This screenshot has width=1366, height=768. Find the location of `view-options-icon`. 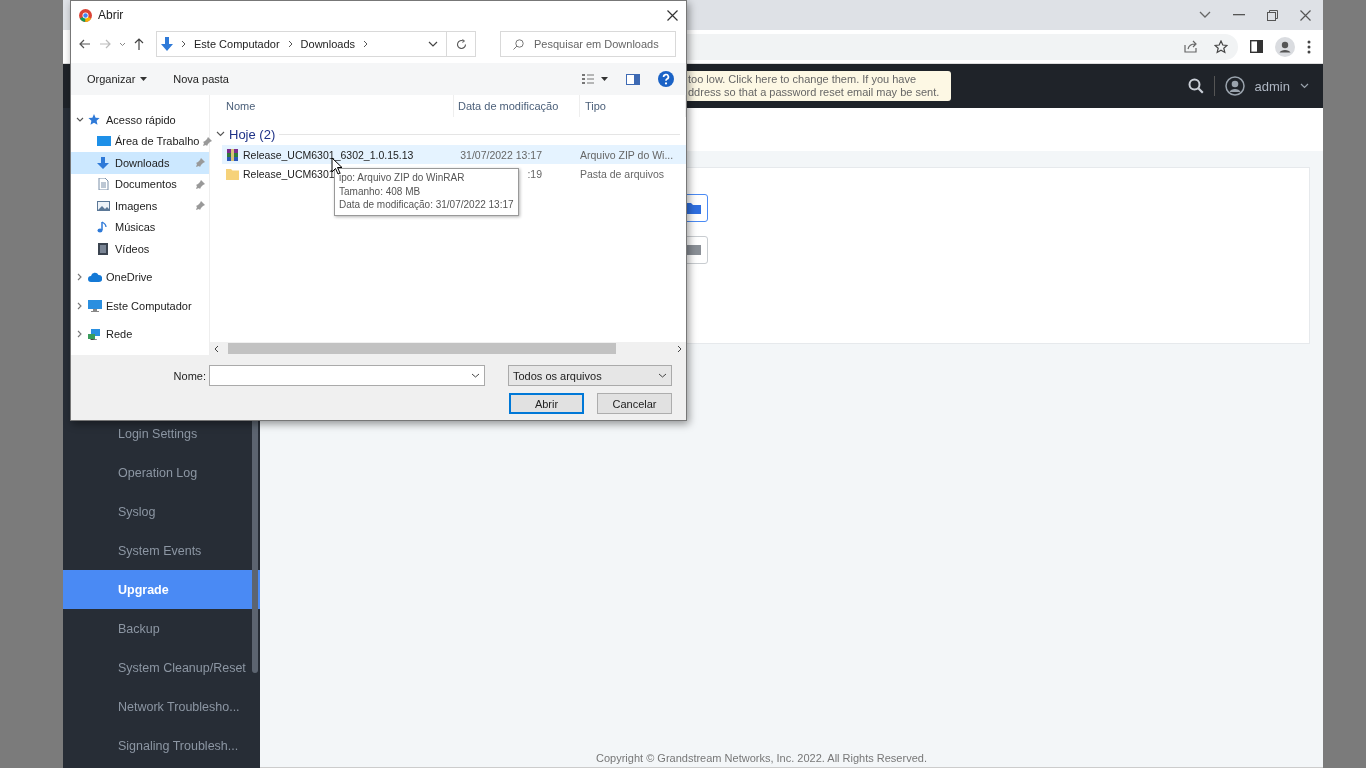

view-options-icon is located at coordinates (595, 79).